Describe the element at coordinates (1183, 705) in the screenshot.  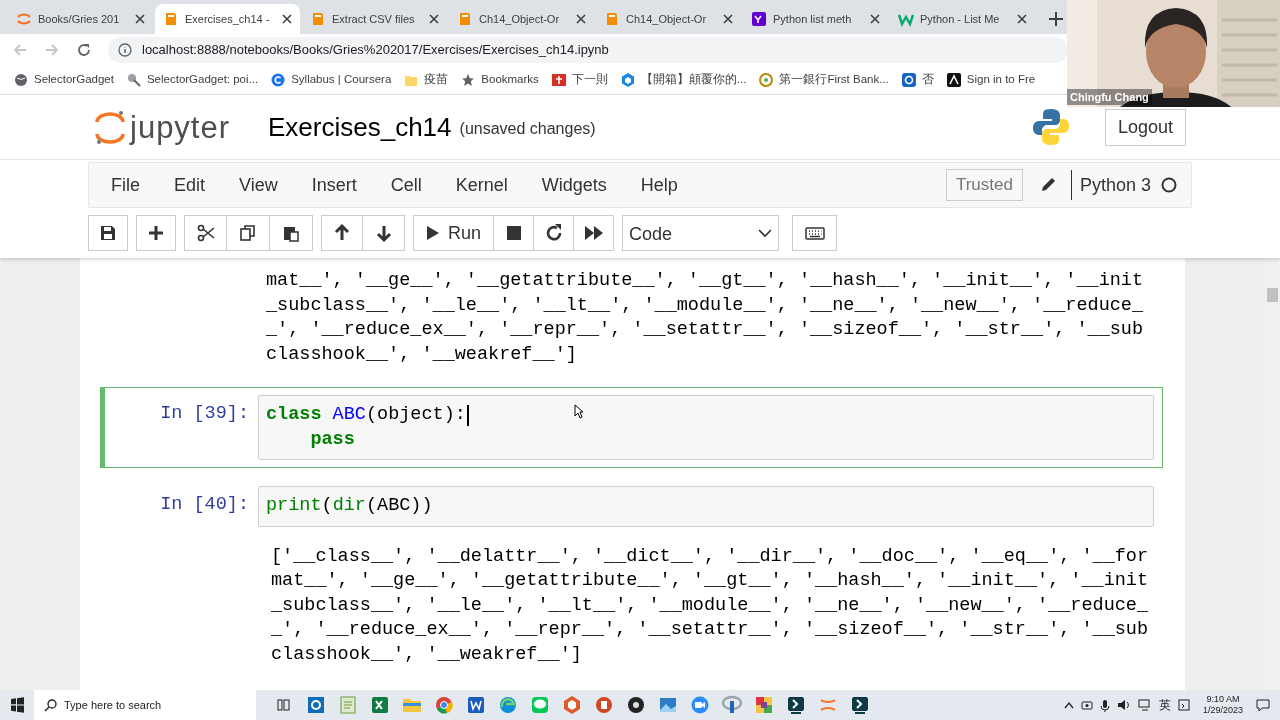
I see `clipboard-icon` at that location.